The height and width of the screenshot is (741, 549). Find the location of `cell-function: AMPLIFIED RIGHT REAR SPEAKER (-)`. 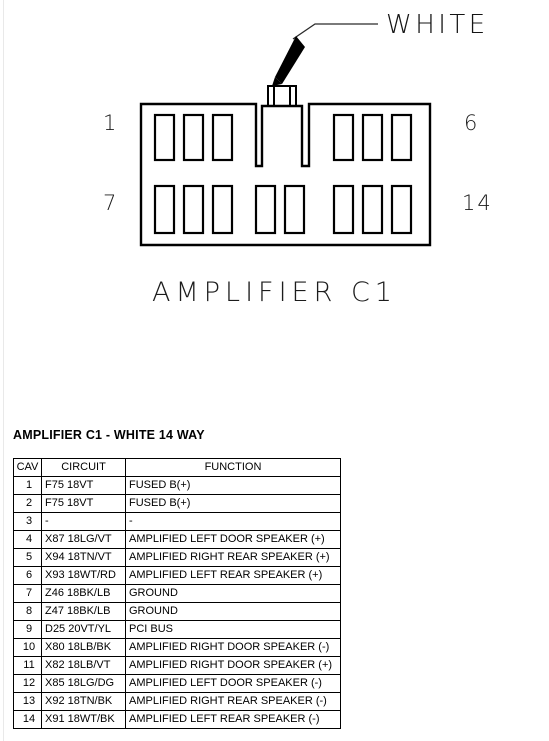

cell-function: AMPLIFIED RIGHT REAR SPEAKER (-) is located at coordinates (233, 701).